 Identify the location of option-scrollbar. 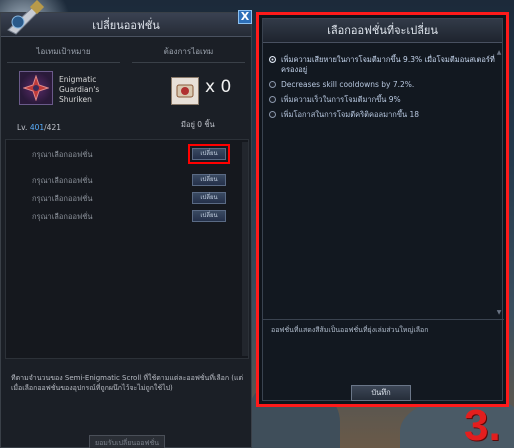
(245, 249).